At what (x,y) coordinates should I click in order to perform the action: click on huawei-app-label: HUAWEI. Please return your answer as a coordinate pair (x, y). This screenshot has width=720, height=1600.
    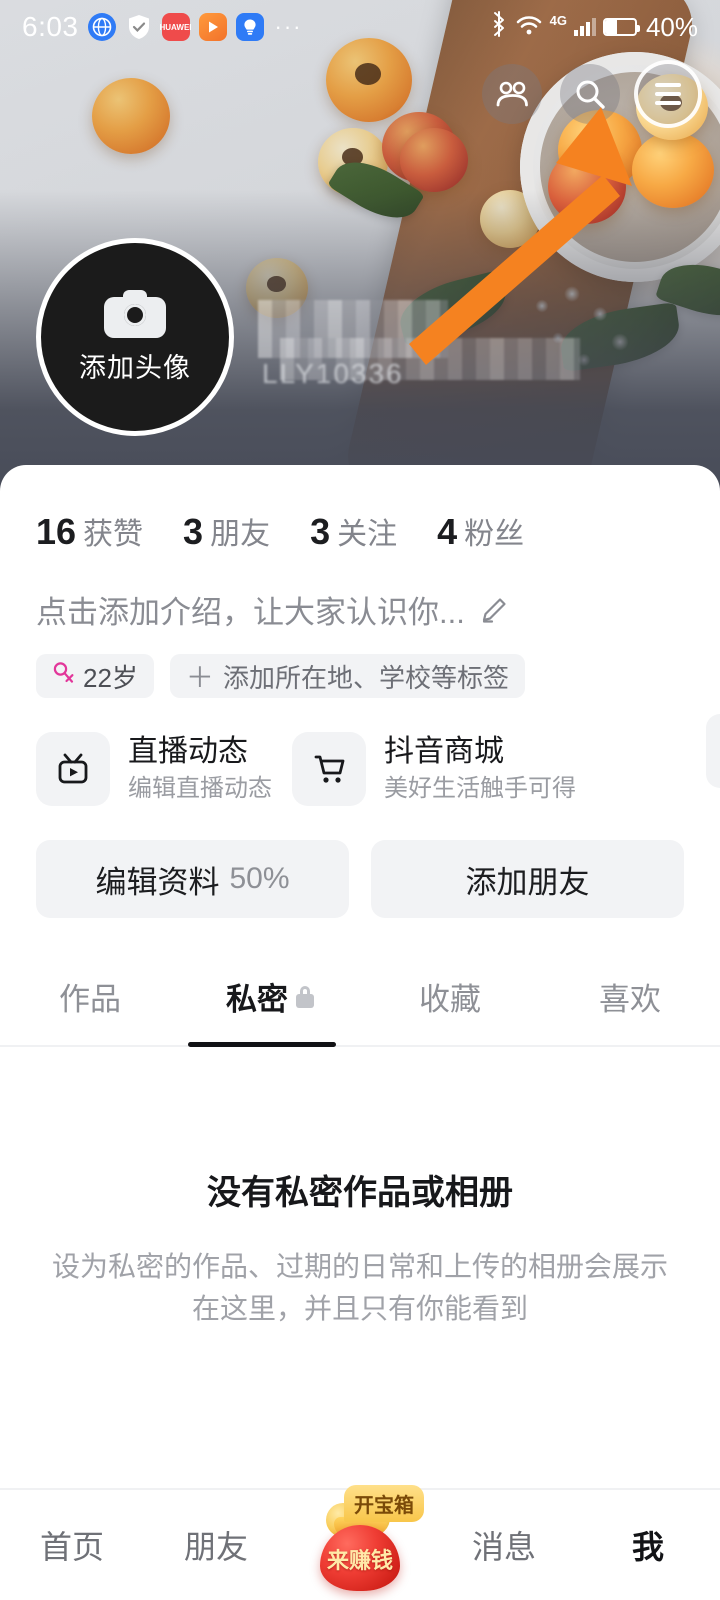
    Looking at the image, I should click on (175, 27).